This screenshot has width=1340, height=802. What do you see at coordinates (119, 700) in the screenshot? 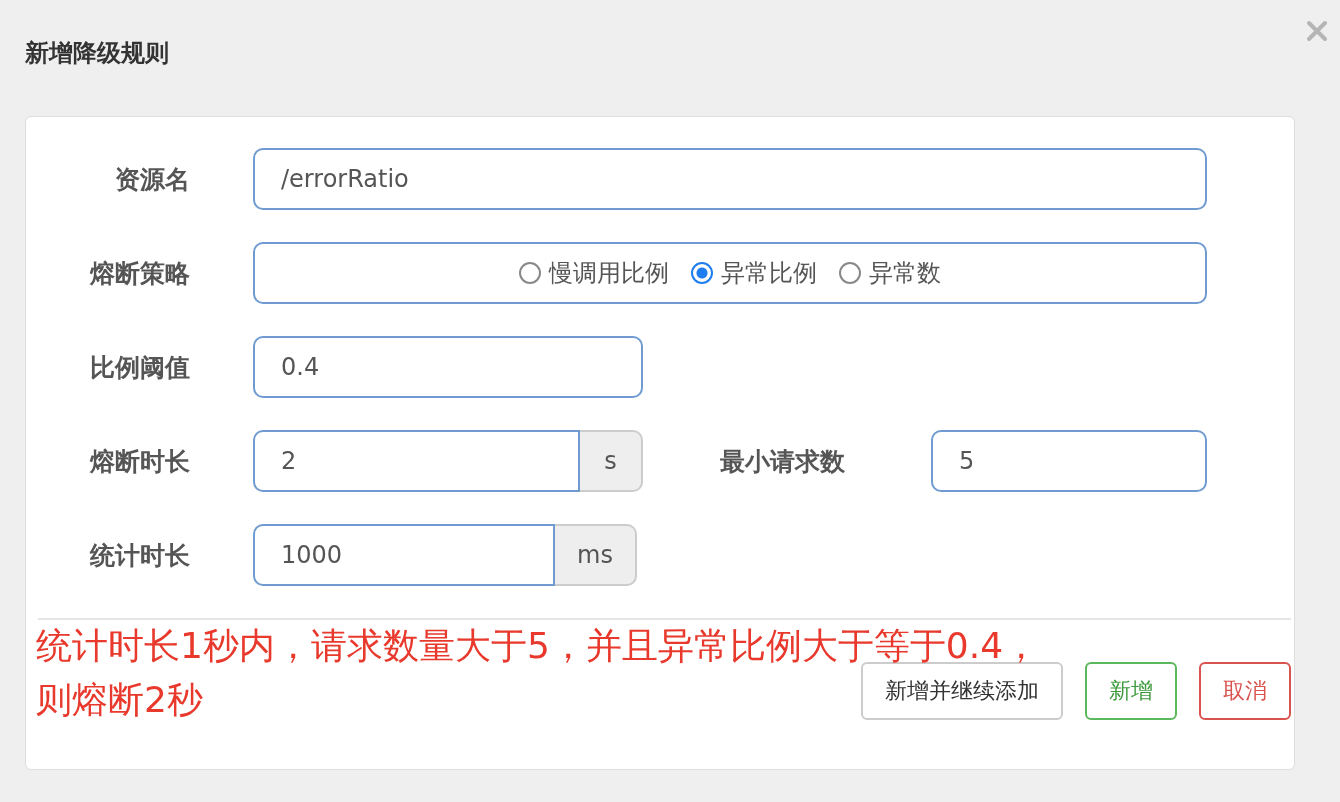
I see `annotation-text: 则熔断2秒` at bounding box center [119, 700].